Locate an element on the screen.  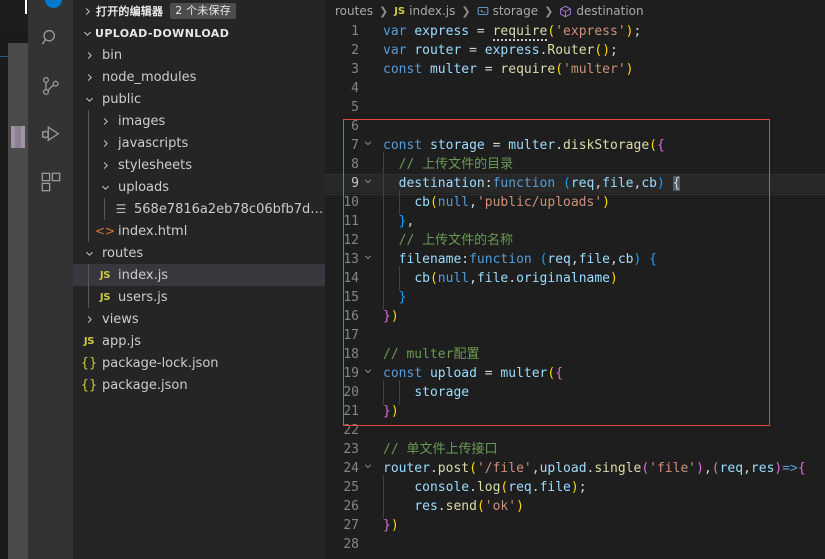
code-token: ) is located at coordinates (700, 468).